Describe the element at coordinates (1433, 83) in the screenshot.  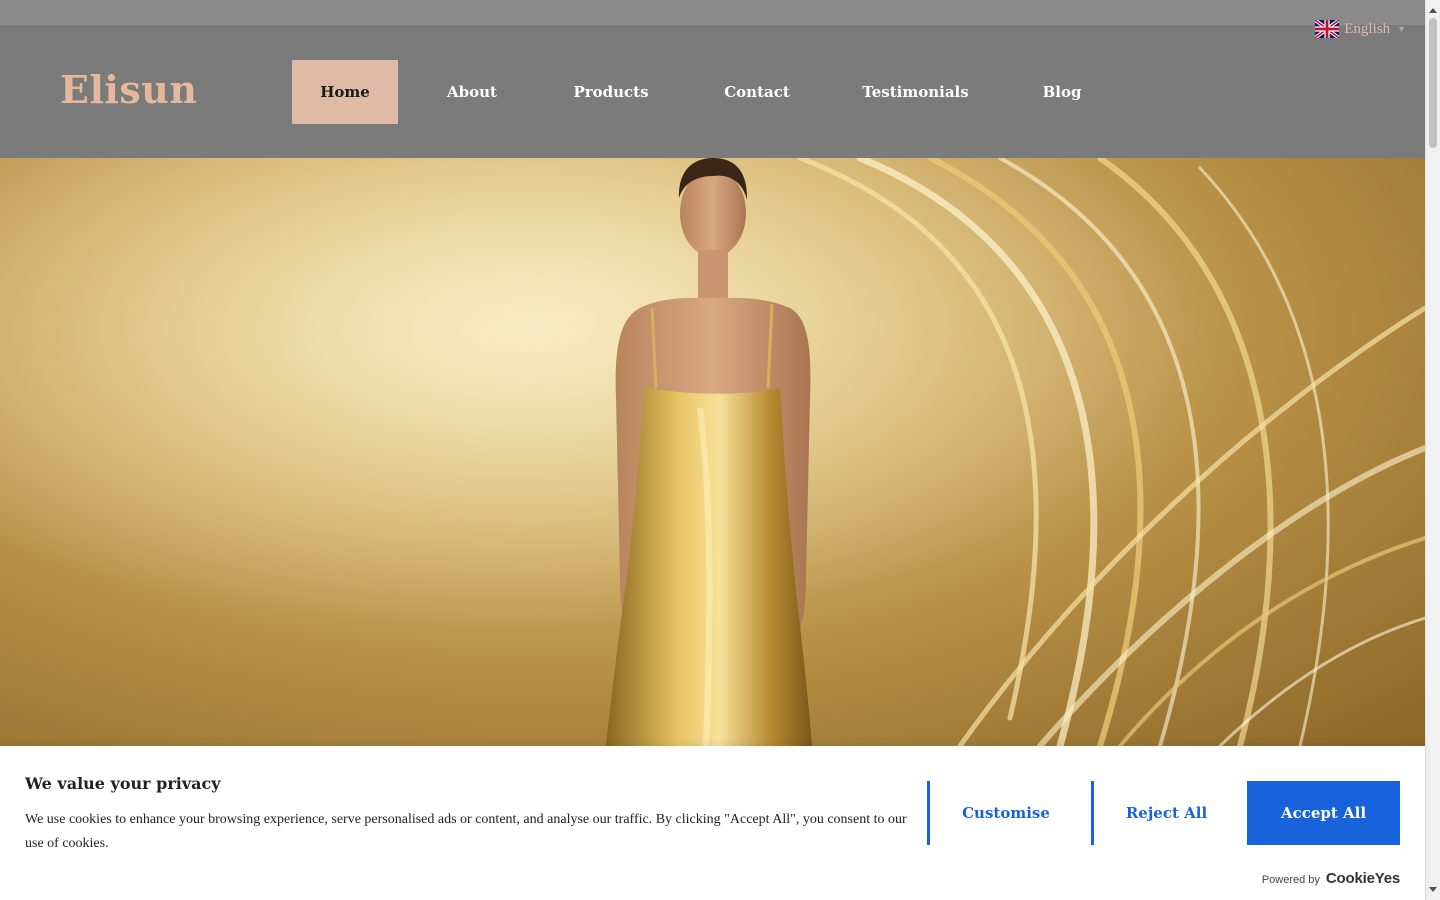
I see `scrollbar-thumb` at that location.